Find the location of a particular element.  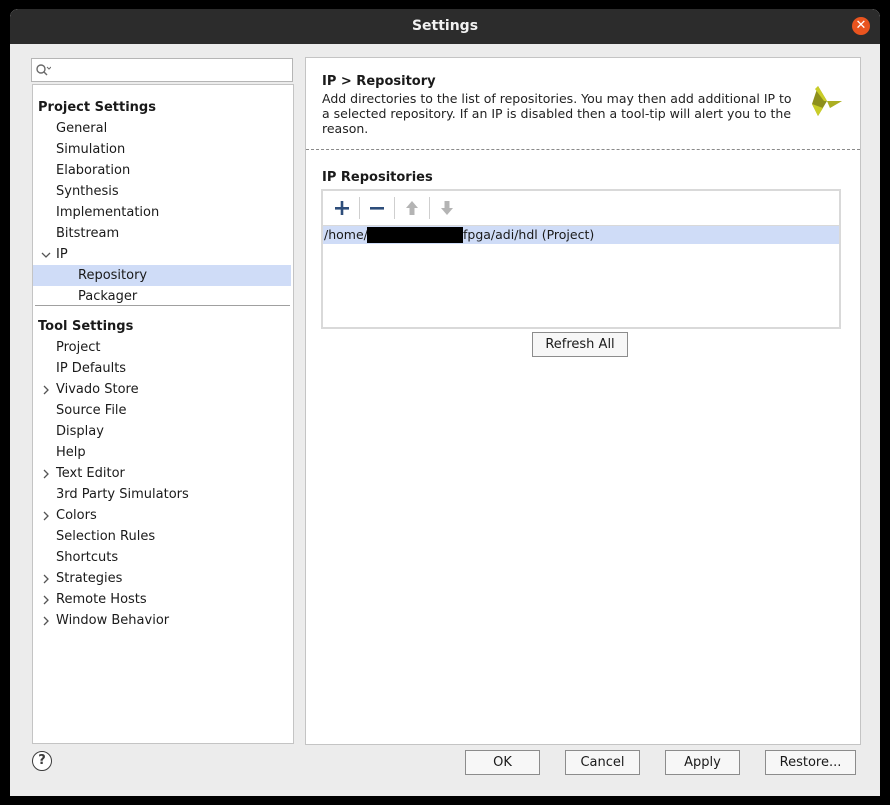

tree-item-label: Display is located at coordinates (80, 431).